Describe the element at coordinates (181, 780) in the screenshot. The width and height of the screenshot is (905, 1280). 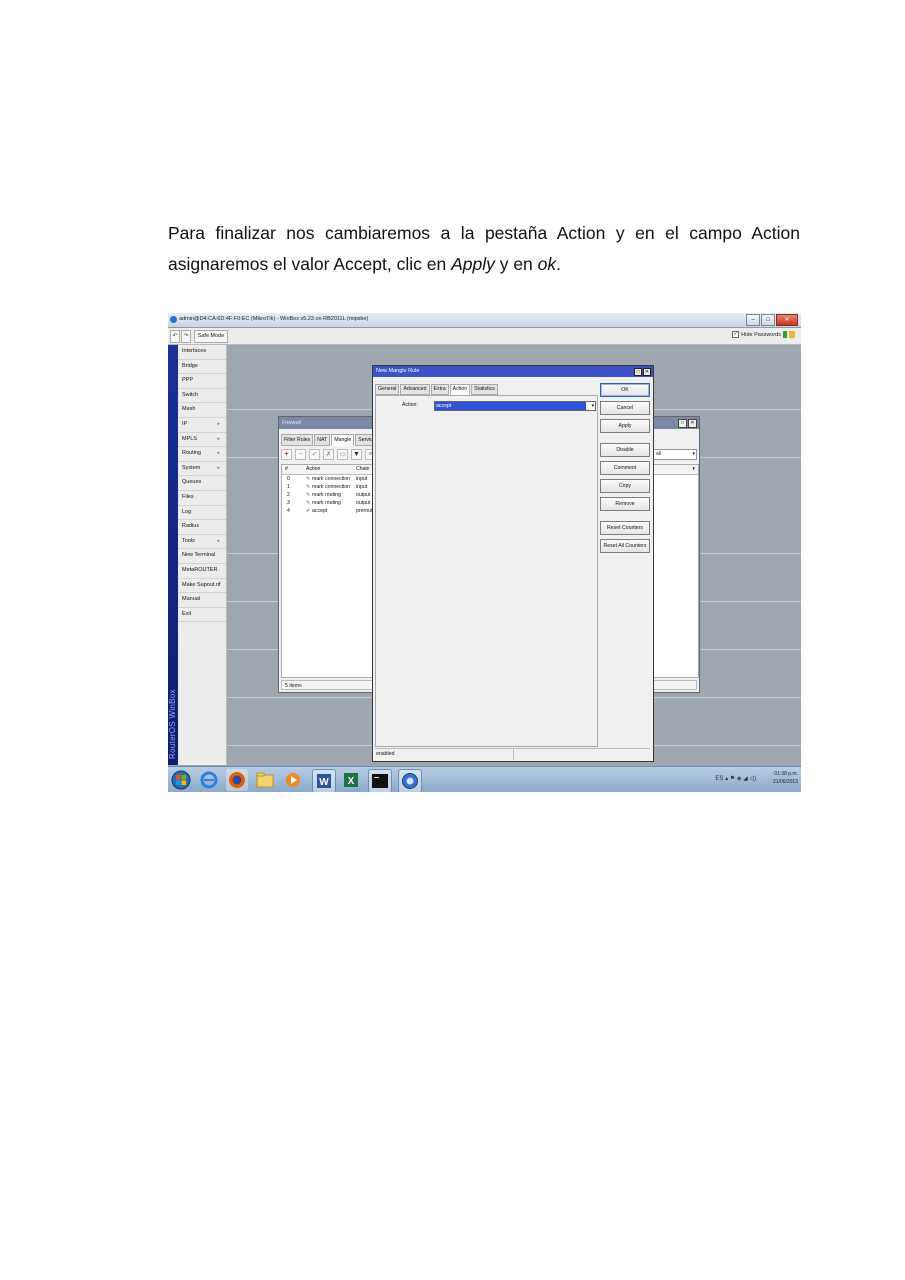
I see `start-button` at that location.